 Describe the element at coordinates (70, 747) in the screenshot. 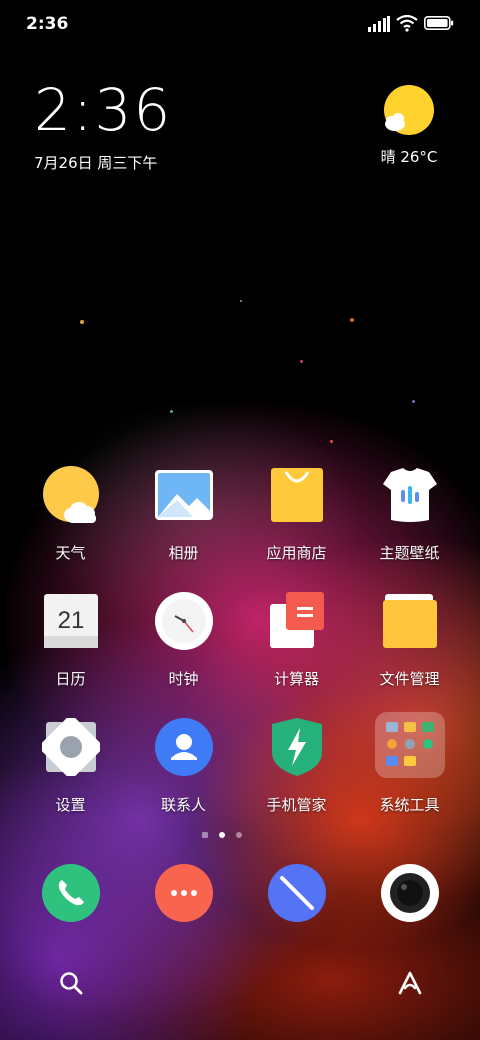

I see `settings-icon` at that location.